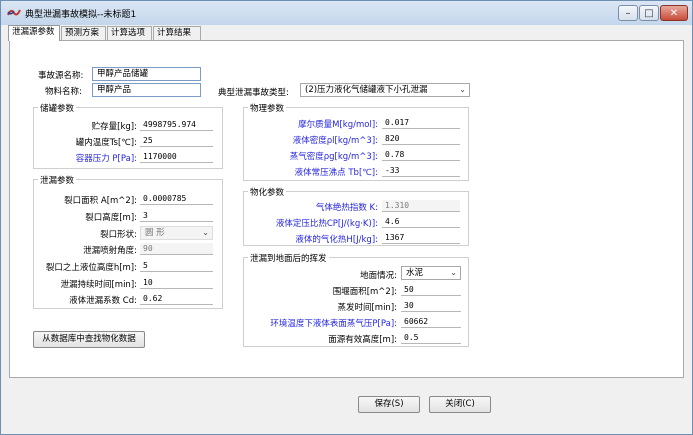 This screenshot has height=435, width=693. I want to click on tank-temp-label: 罐内温度Ts[℃]:, so click(106, 143).